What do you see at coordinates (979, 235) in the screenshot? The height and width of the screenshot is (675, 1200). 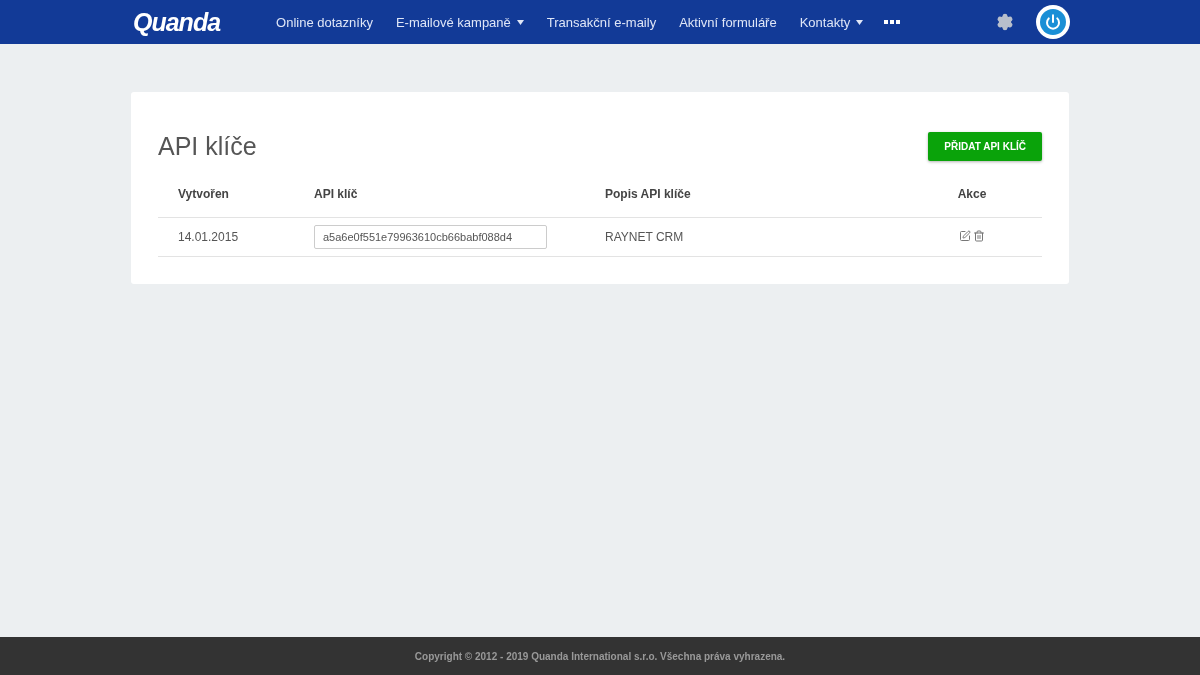 I see `delete-icon` at bounding box center [979, 235].